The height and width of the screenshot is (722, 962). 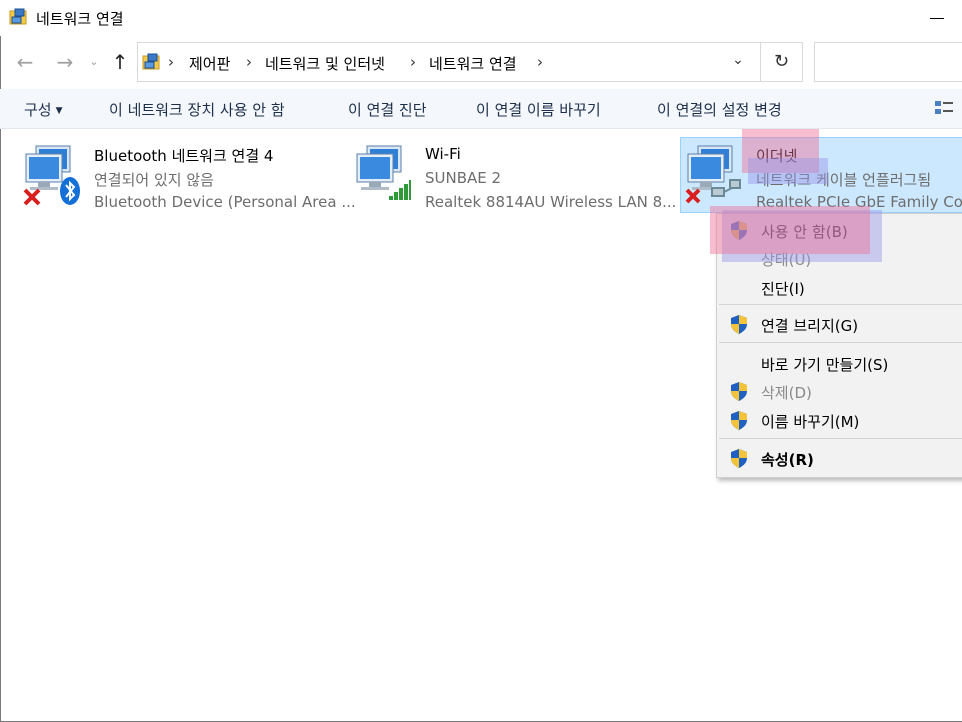 I want to click on menu-item-properties: 속성(R), so click(x=839, y=458).